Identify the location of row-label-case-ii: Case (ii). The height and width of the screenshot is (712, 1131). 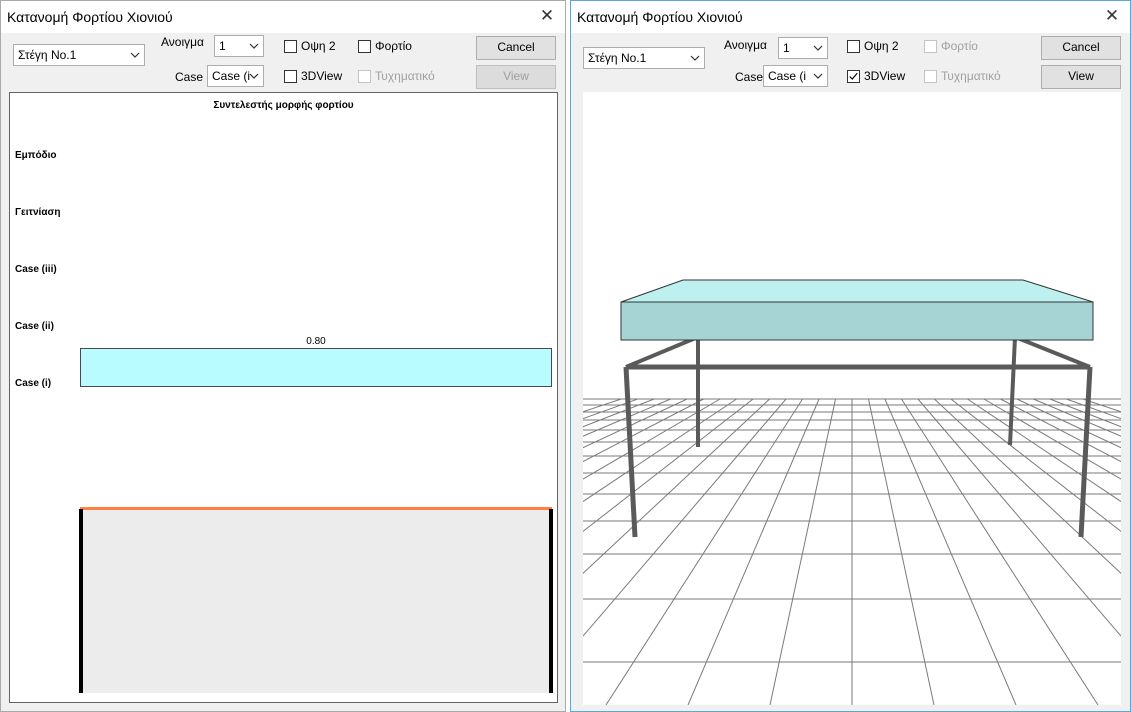
(34, 326).